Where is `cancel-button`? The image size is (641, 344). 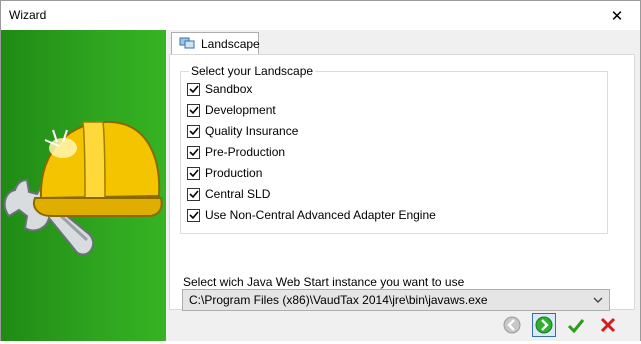 cancel-button is located at coordinates (608, 325).